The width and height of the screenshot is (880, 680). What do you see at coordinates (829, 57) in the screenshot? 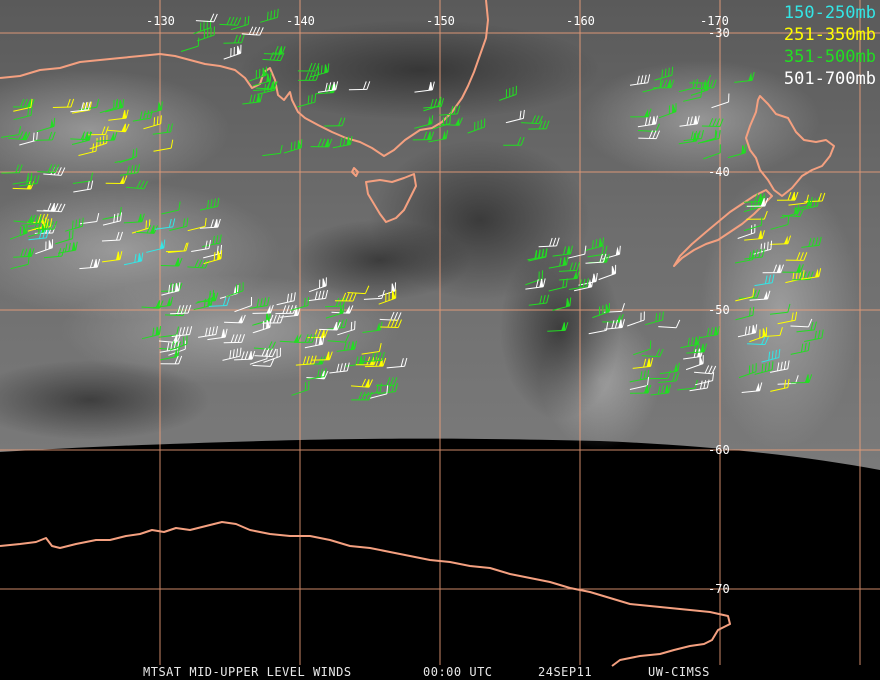
I see `legend-item-351-500mb: 351-500mb` at bounding box center [829, 57].